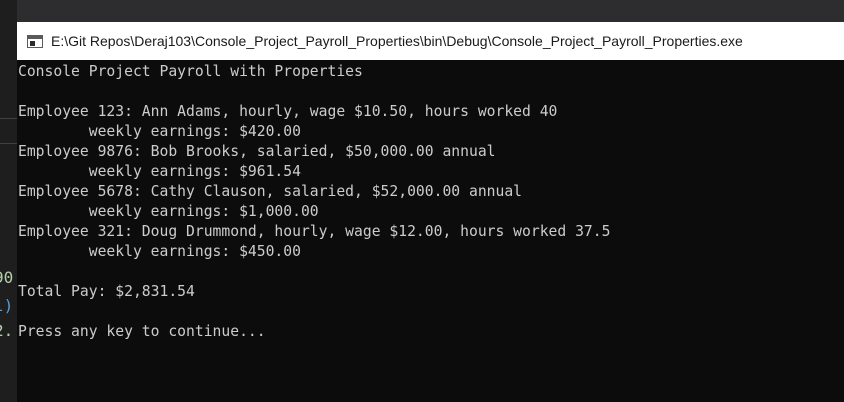  Describe the element at coordinates (7, 305) in the screenshot. I see `ide-code-fragment: l)` at that location.